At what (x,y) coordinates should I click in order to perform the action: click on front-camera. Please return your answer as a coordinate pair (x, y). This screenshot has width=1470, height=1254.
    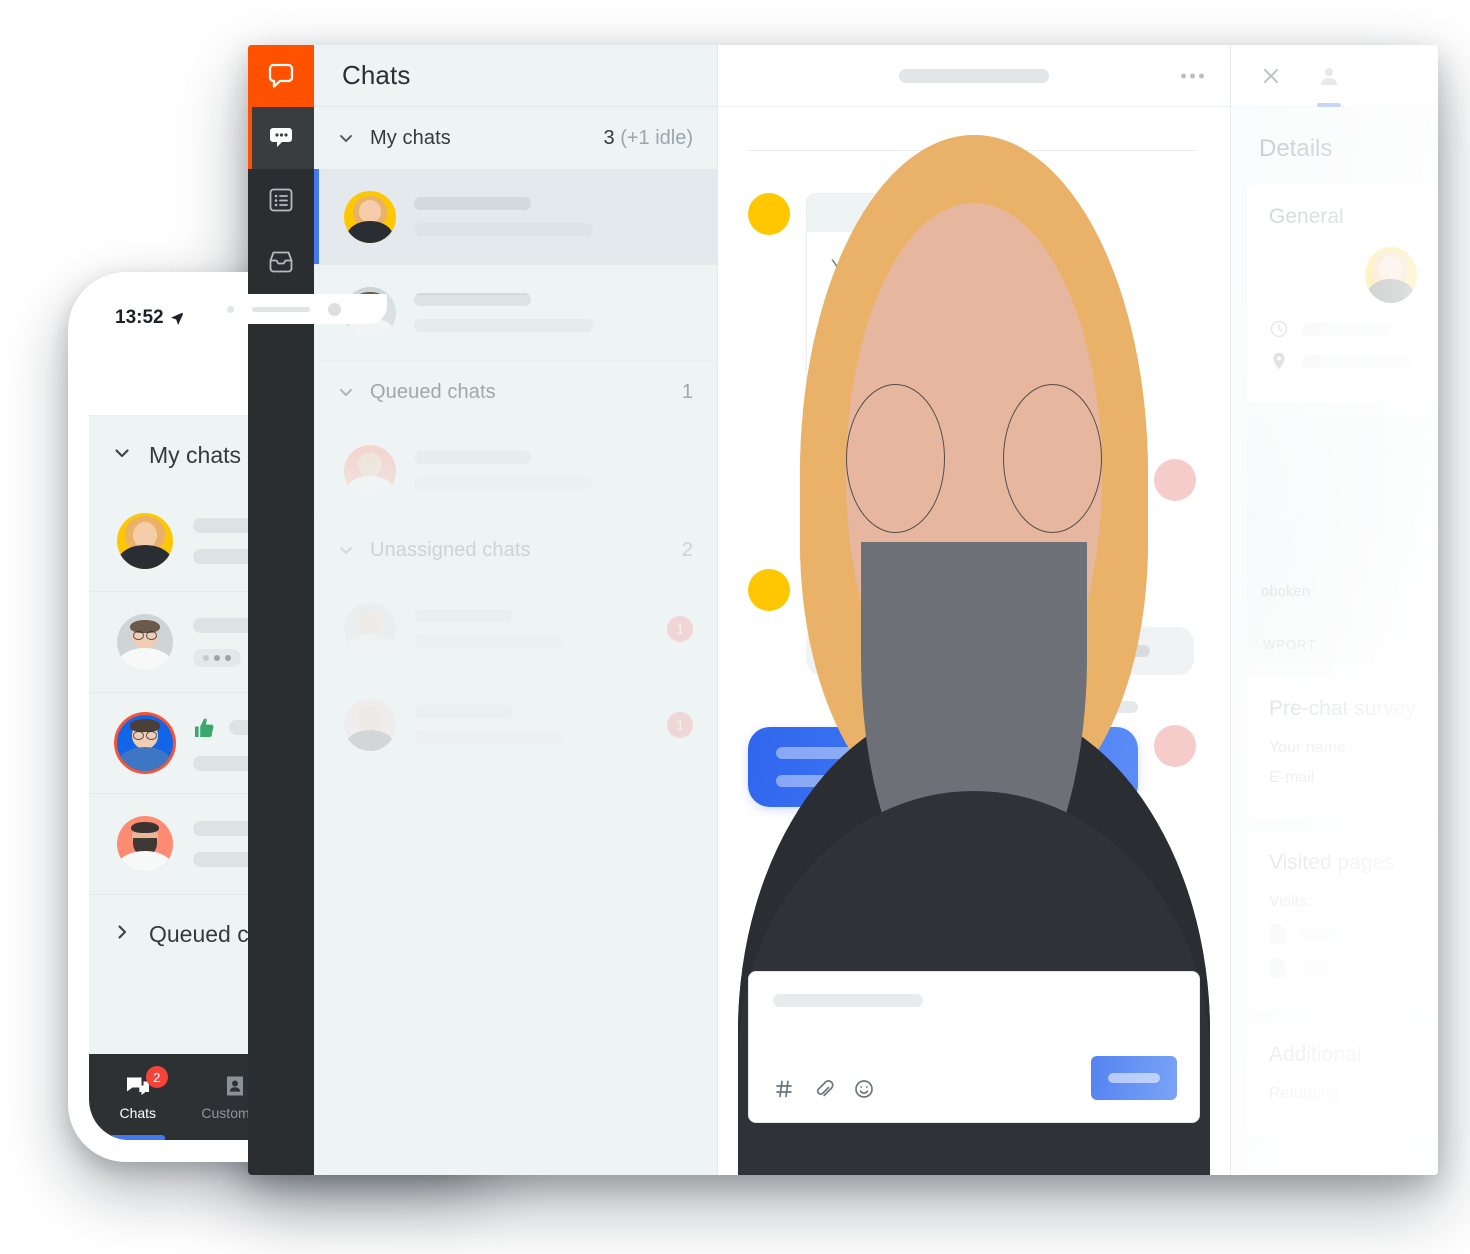
    Looking at the image, I should click on (334, 309).